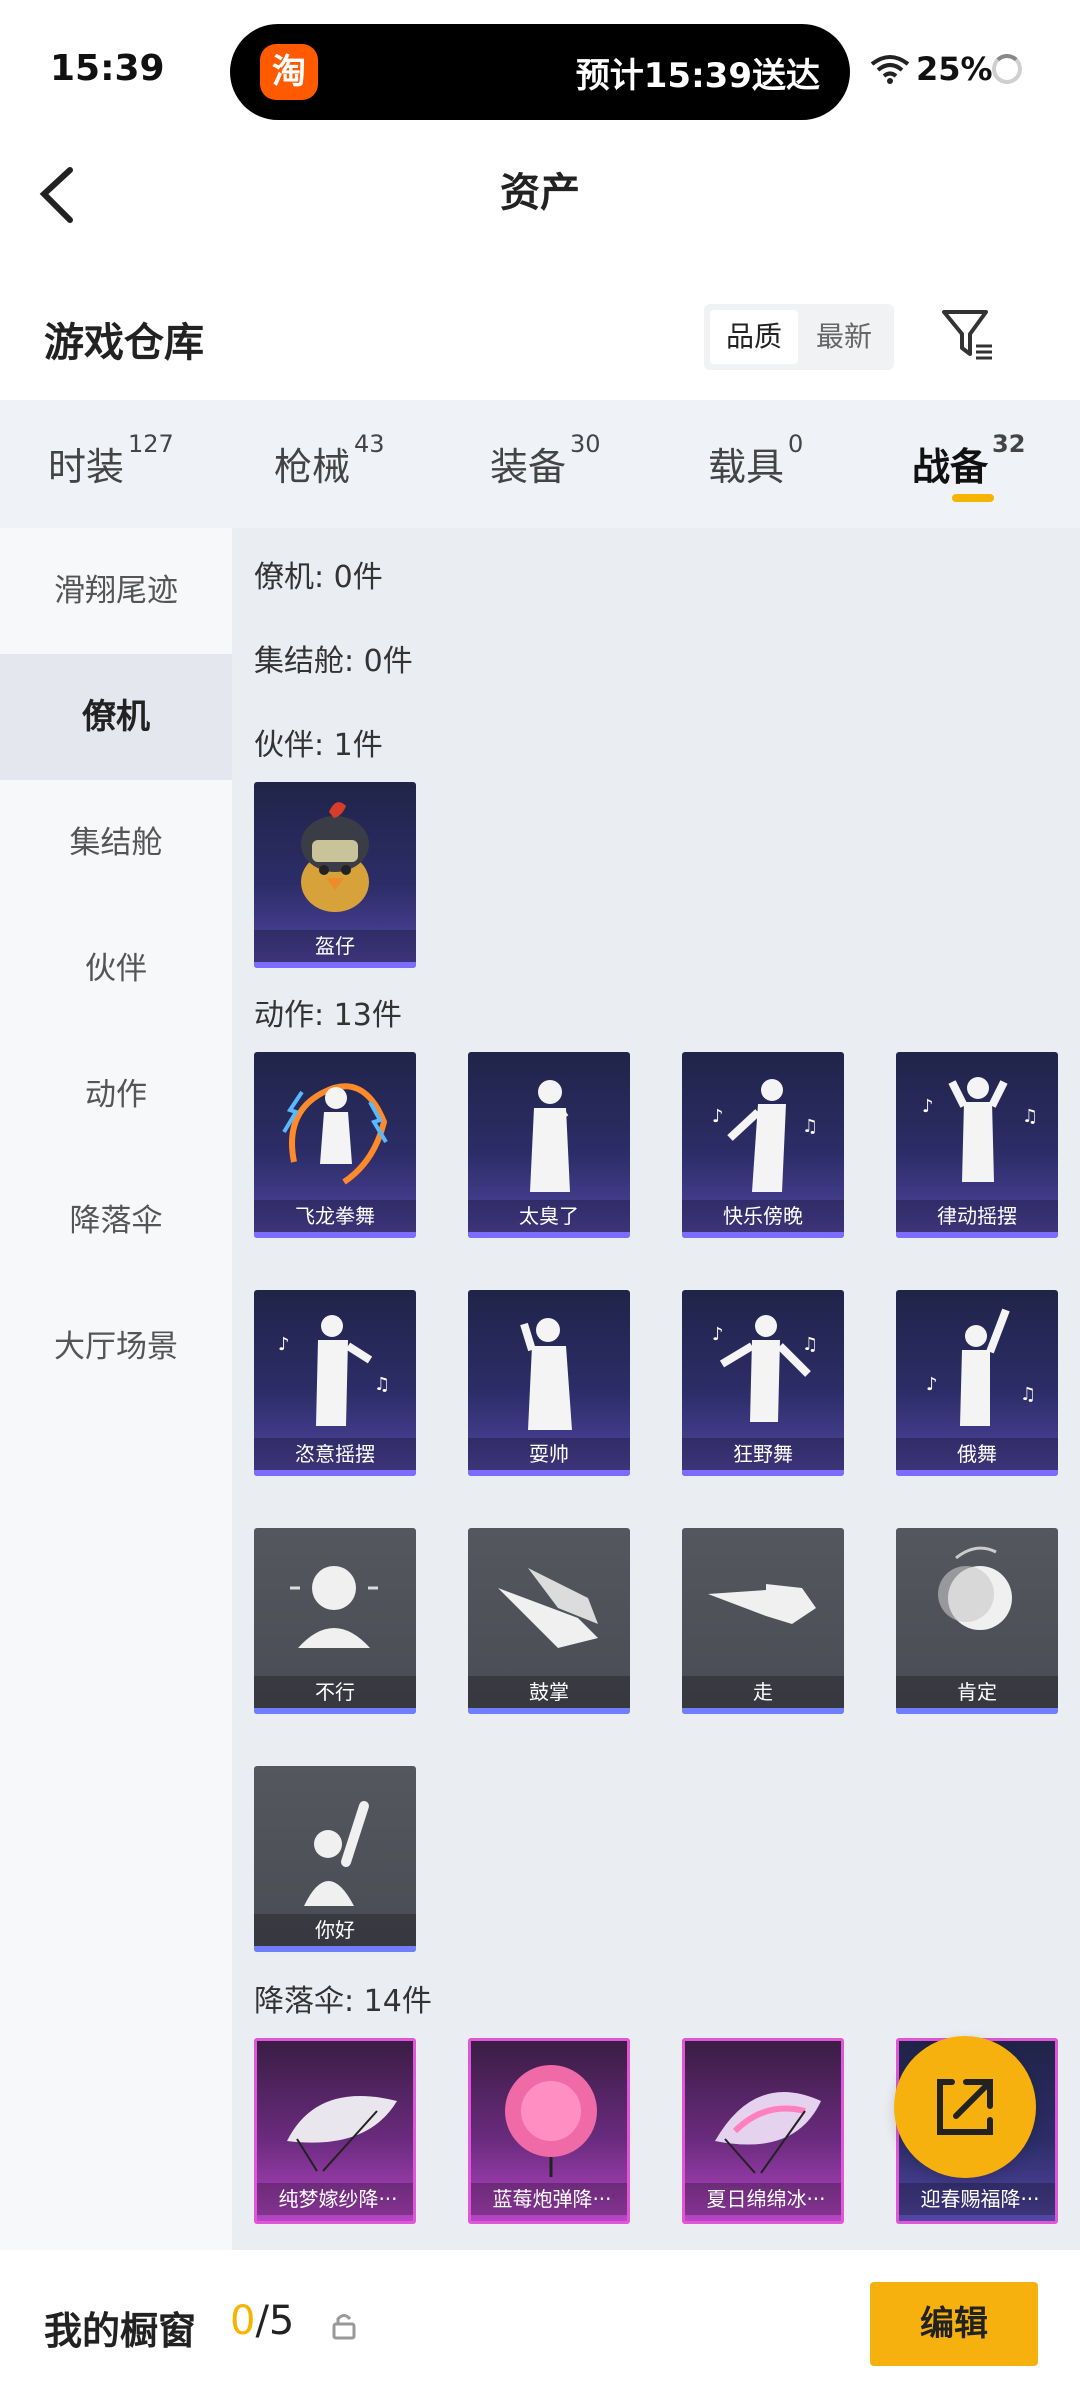  What do you see at coordinates (335, 1454) in the screenshot?
I see `item-label: 恣意摇摆` at bounding box center [335, 1454].